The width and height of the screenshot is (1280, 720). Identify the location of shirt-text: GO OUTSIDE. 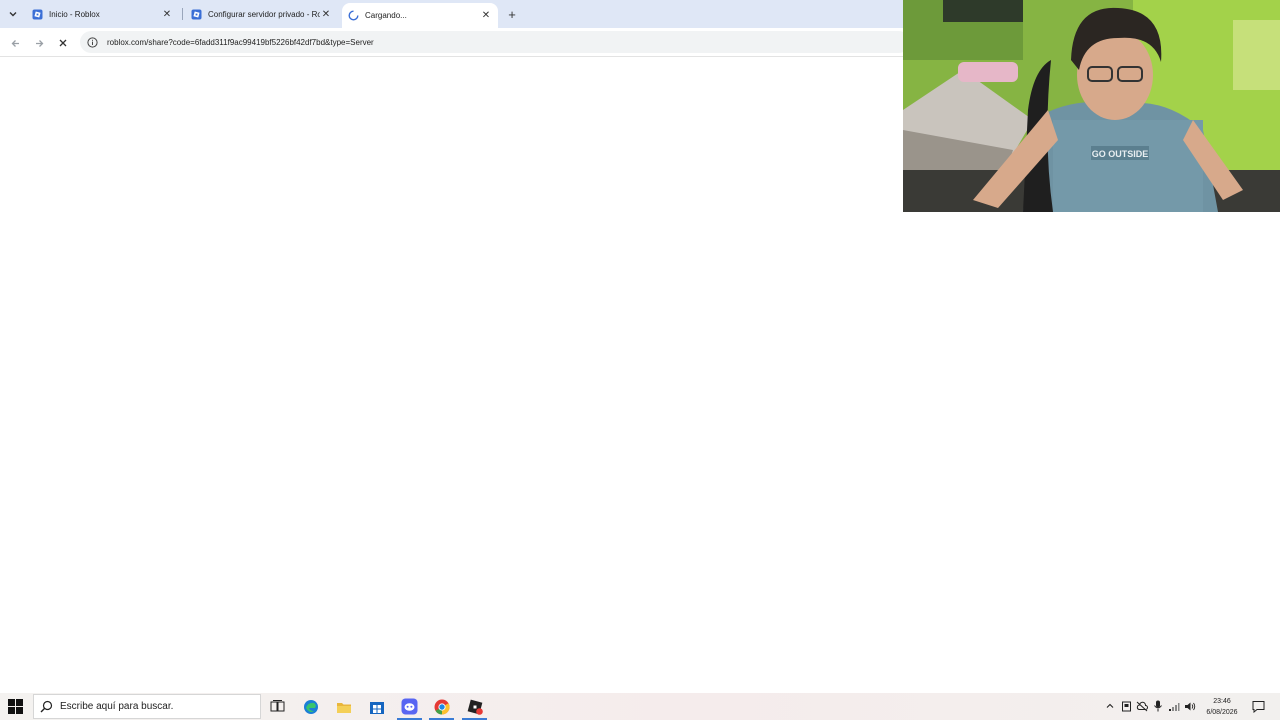
(1120, 154).